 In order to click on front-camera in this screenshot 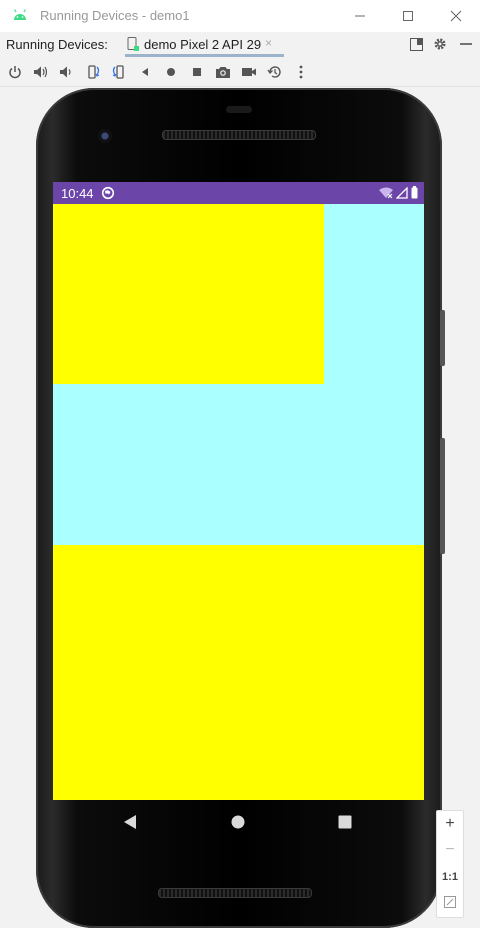, I will do `click(105, 136)`.